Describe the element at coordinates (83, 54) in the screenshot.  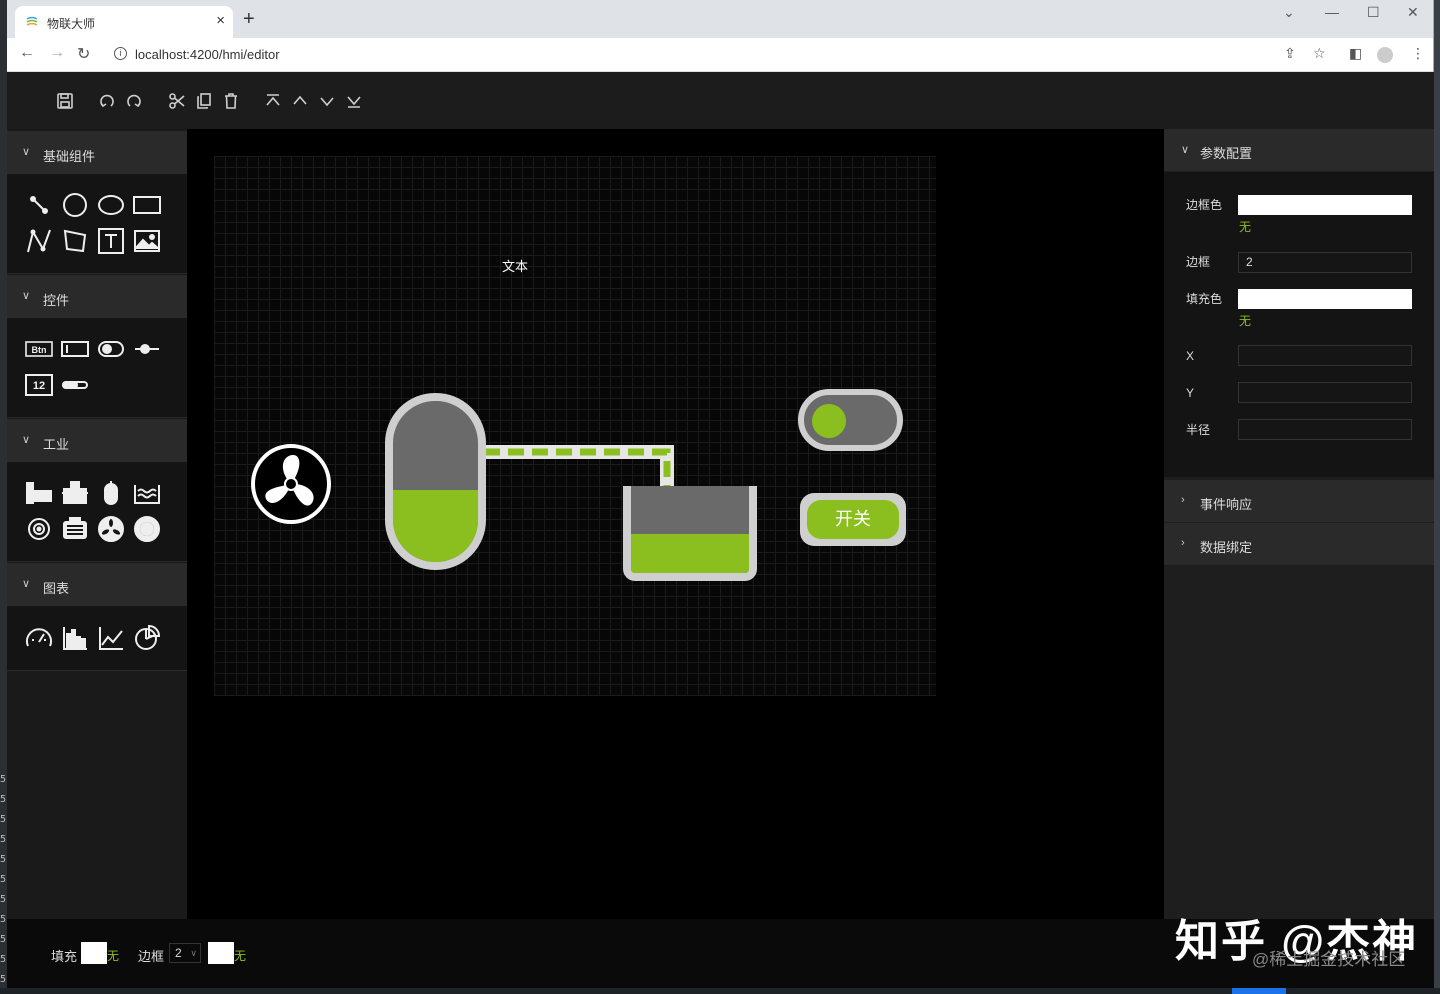
I see `reload-icon: ↻` at that location.